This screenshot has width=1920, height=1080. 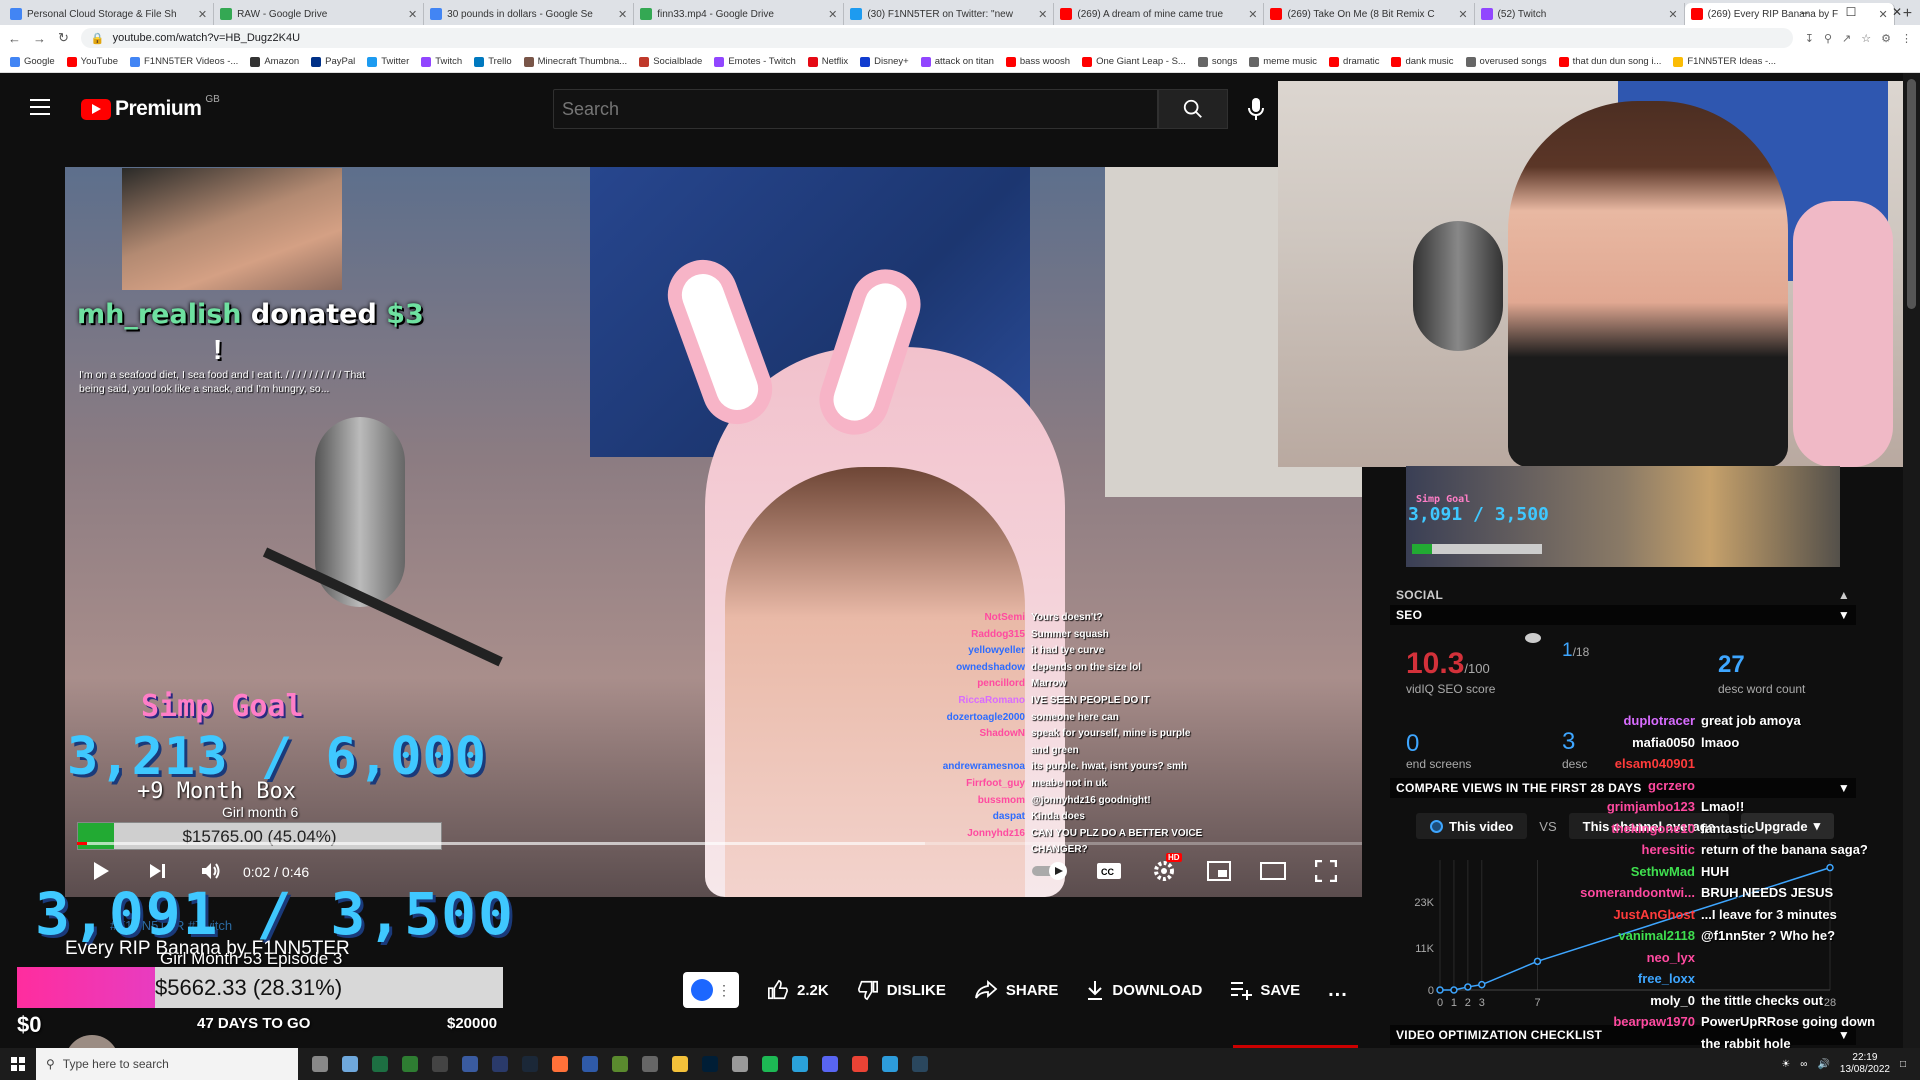 I want to click on maximize-icon: ☐, so click(x=1851, y=12).